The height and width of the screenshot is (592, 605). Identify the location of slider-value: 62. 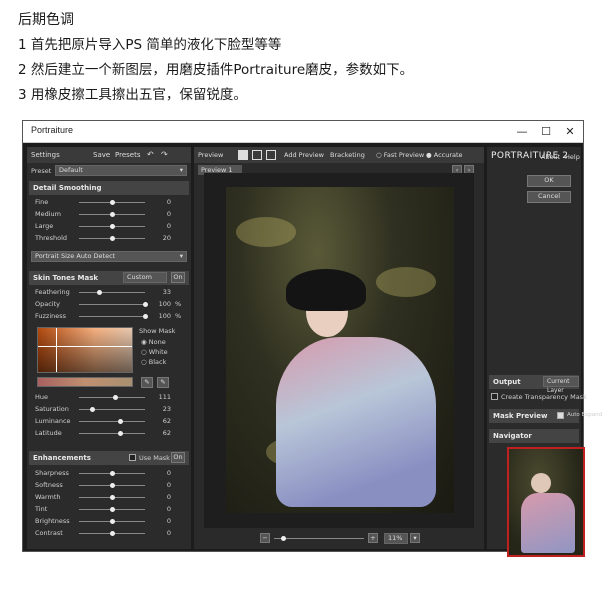
(166, 421).